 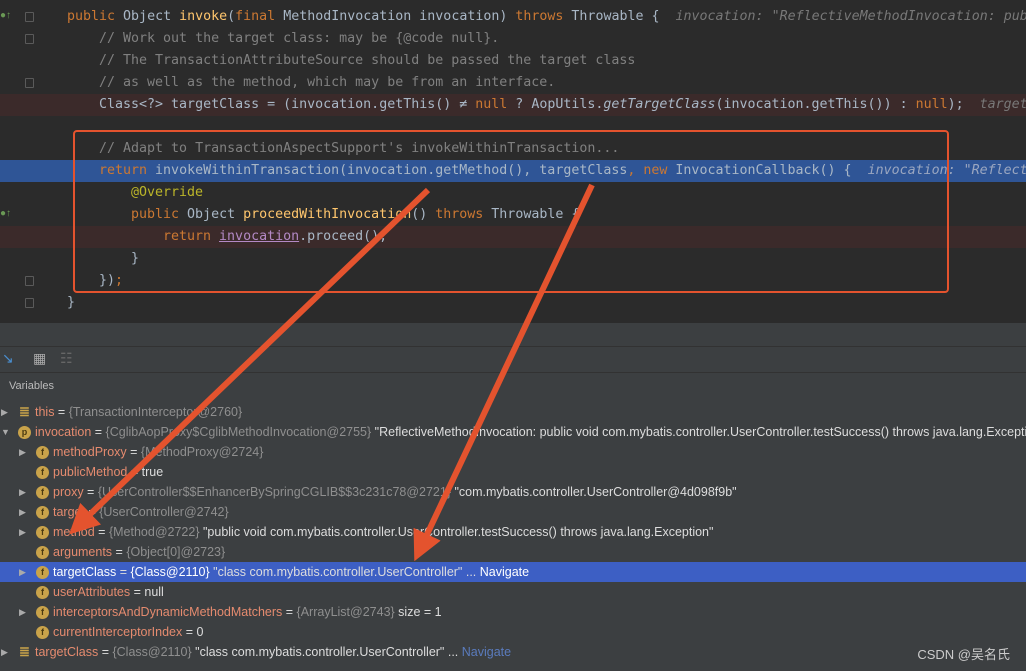 I want to click on variable-row: f userAttributes = null, so click(x=513, y=592).